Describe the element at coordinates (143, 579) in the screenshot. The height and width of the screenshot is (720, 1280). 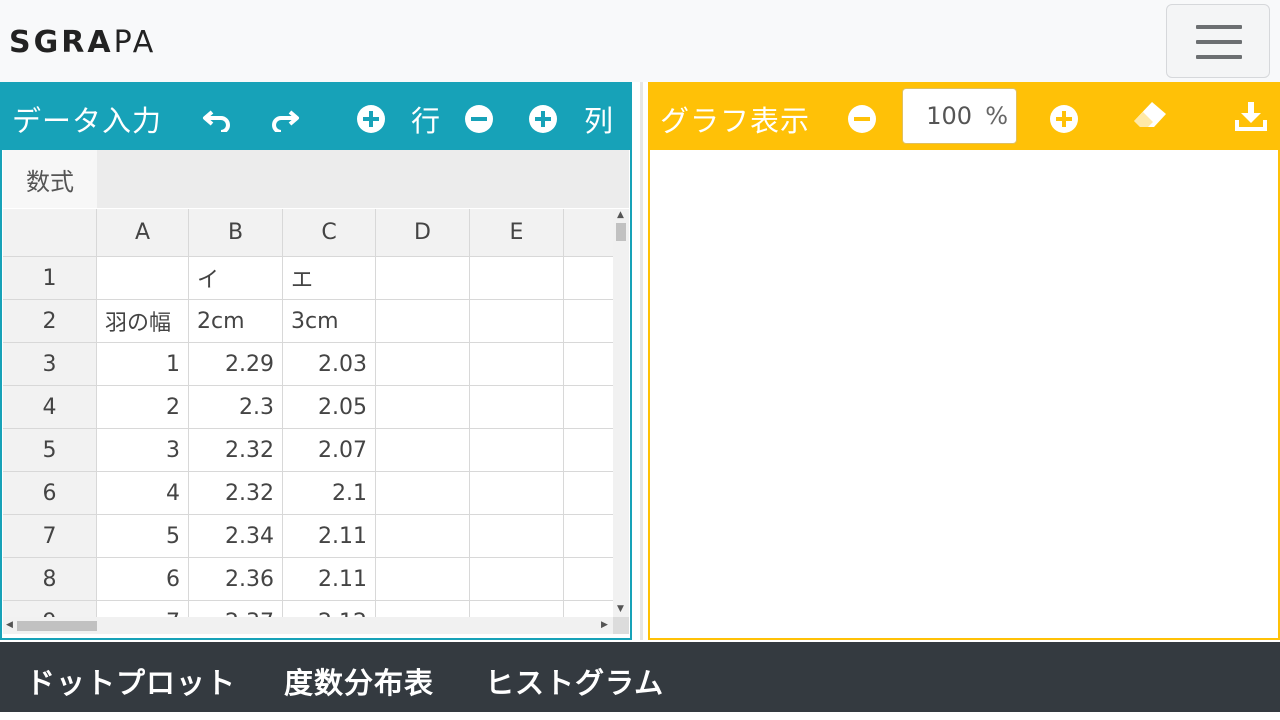
I see `table-cell: 6` at that location.